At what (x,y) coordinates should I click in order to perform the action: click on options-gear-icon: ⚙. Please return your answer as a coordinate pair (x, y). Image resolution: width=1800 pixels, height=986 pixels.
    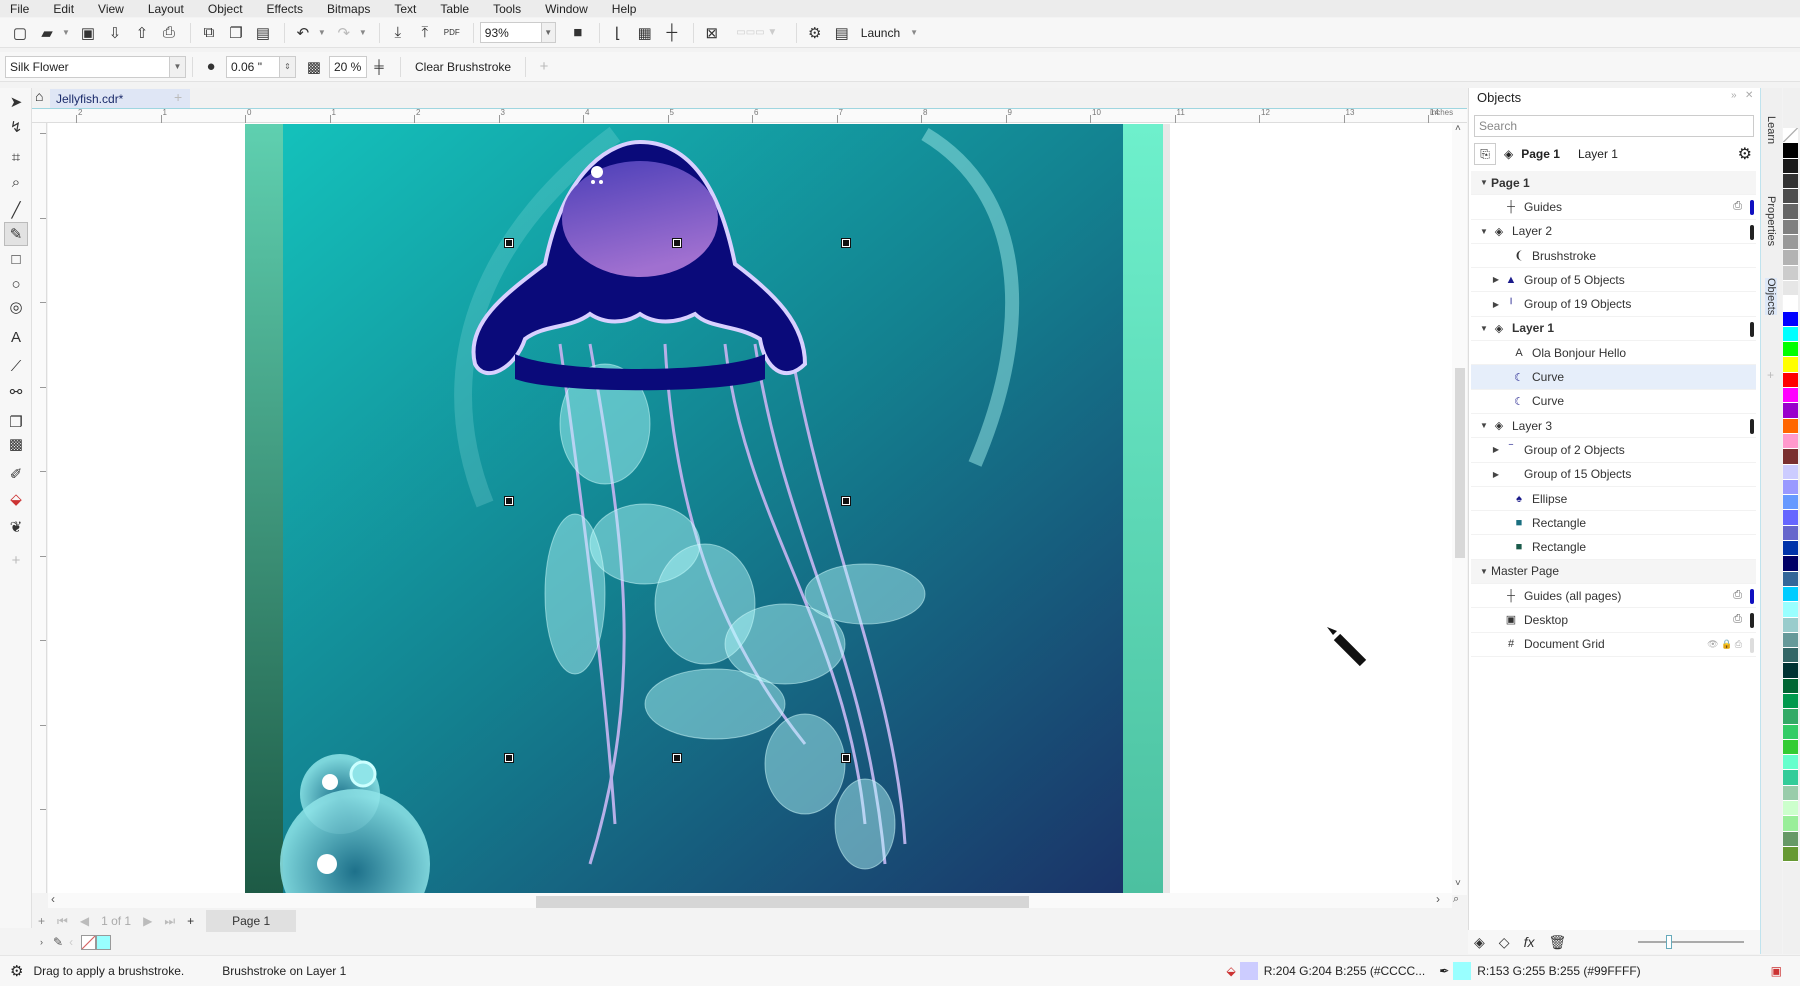
    Looking at the image, I should click on (815, 33).